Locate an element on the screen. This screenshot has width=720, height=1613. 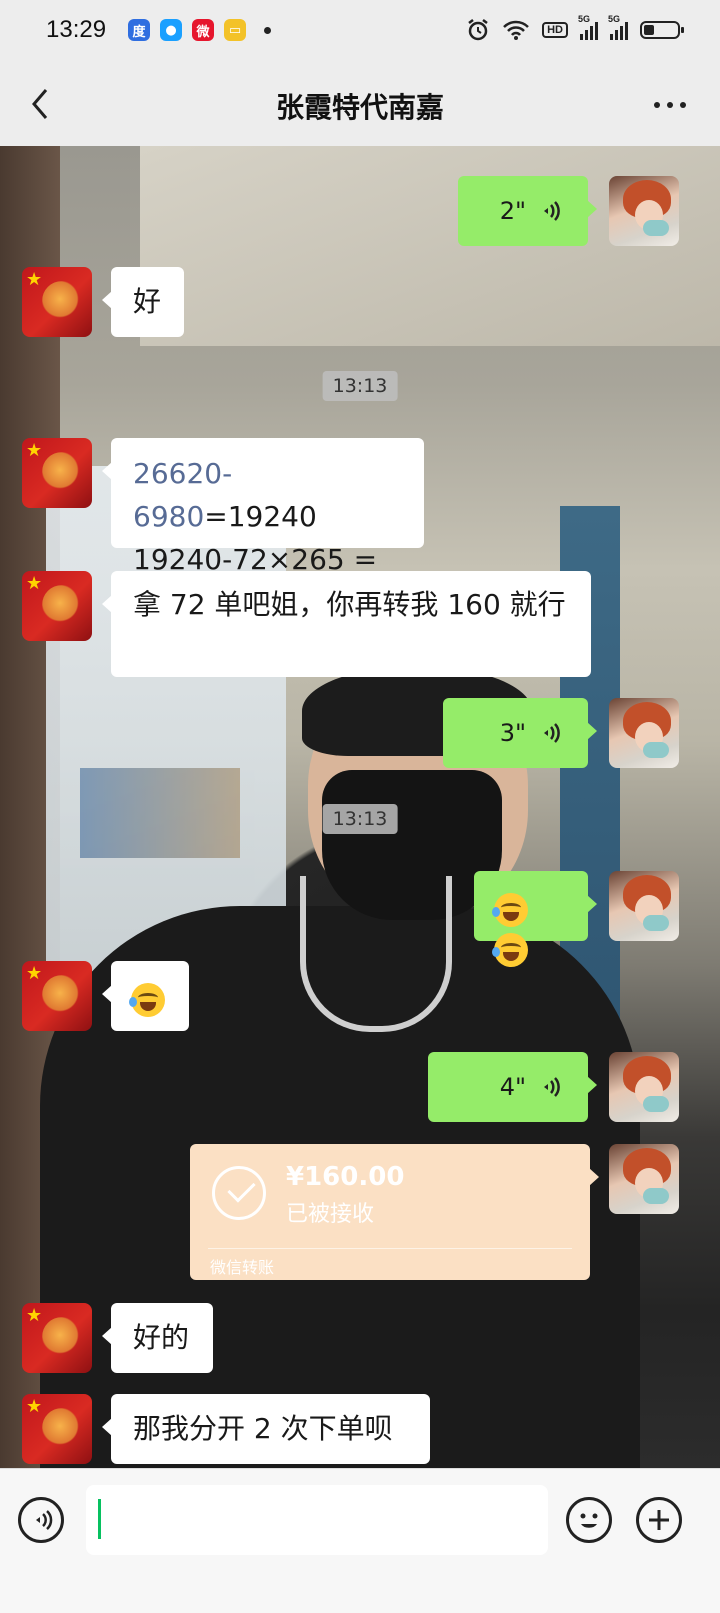
text-message-bubble: 那我分开 2 次下单呗 is located at coordinates (266, 1429).